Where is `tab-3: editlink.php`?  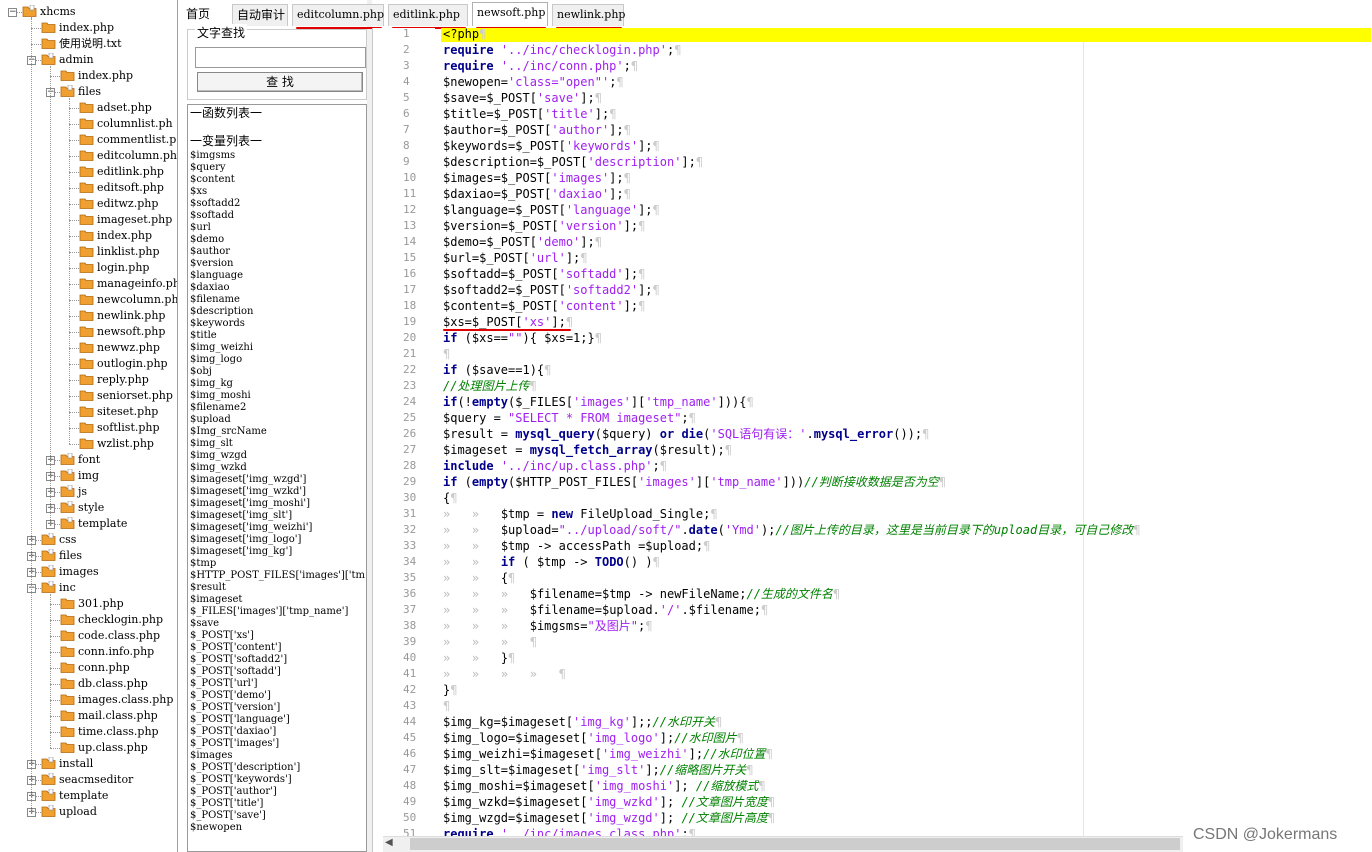 tab-3: editlink.php is located at coordinates (428, 15).